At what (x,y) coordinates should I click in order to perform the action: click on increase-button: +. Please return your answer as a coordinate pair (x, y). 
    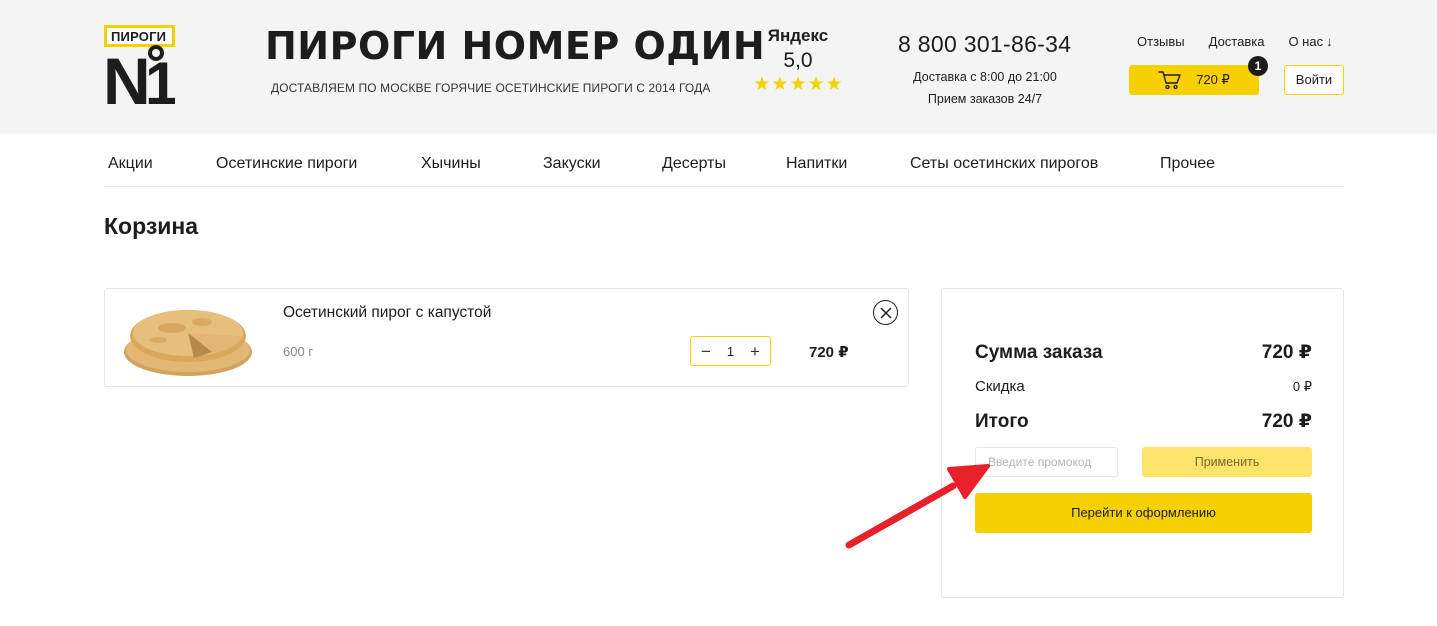
    Looking at the image, I should click on (755, 351).